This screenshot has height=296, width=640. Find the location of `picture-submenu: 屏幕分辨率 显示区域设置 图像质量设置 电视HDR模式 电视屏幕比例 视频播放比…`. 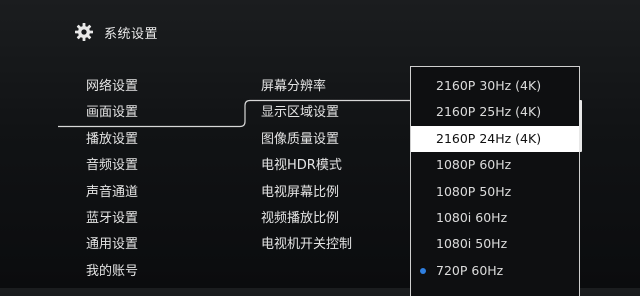

picture-submenu: 屏幕分辨率 显示区域设置 图像质量设置 电视HDR模式 电视屏幕比例 视频播放比… is located at coordinates (306, 166).